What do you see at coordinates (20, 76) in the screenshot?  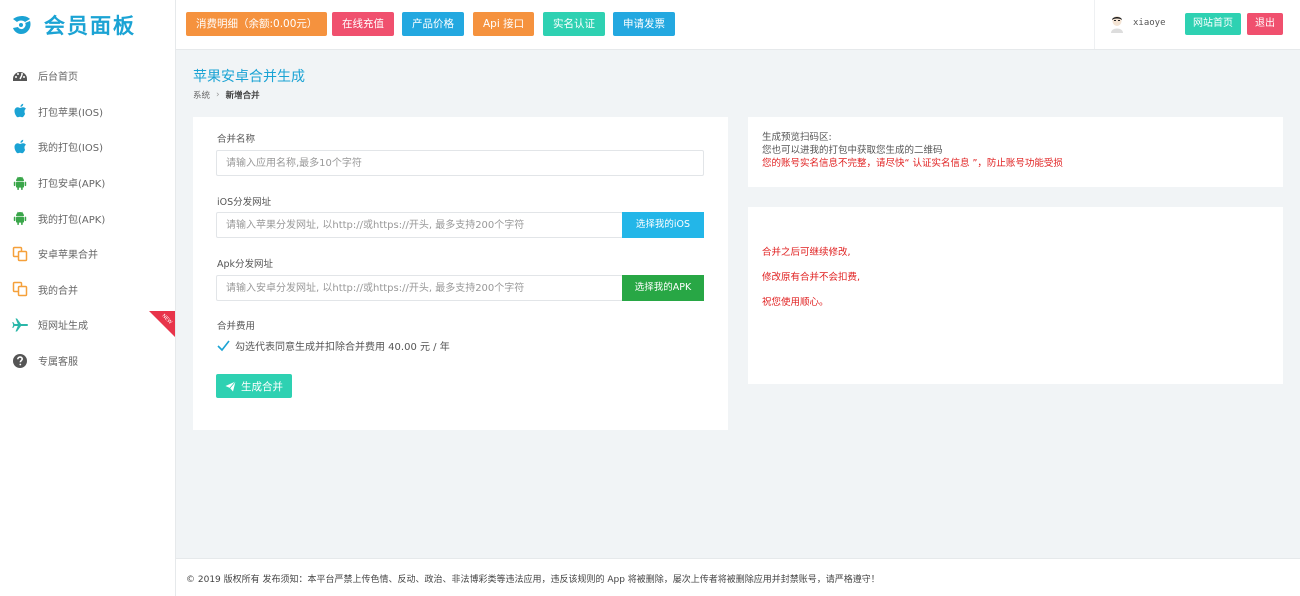 I see `dashboard-icon` at bounding box center [20, 76].